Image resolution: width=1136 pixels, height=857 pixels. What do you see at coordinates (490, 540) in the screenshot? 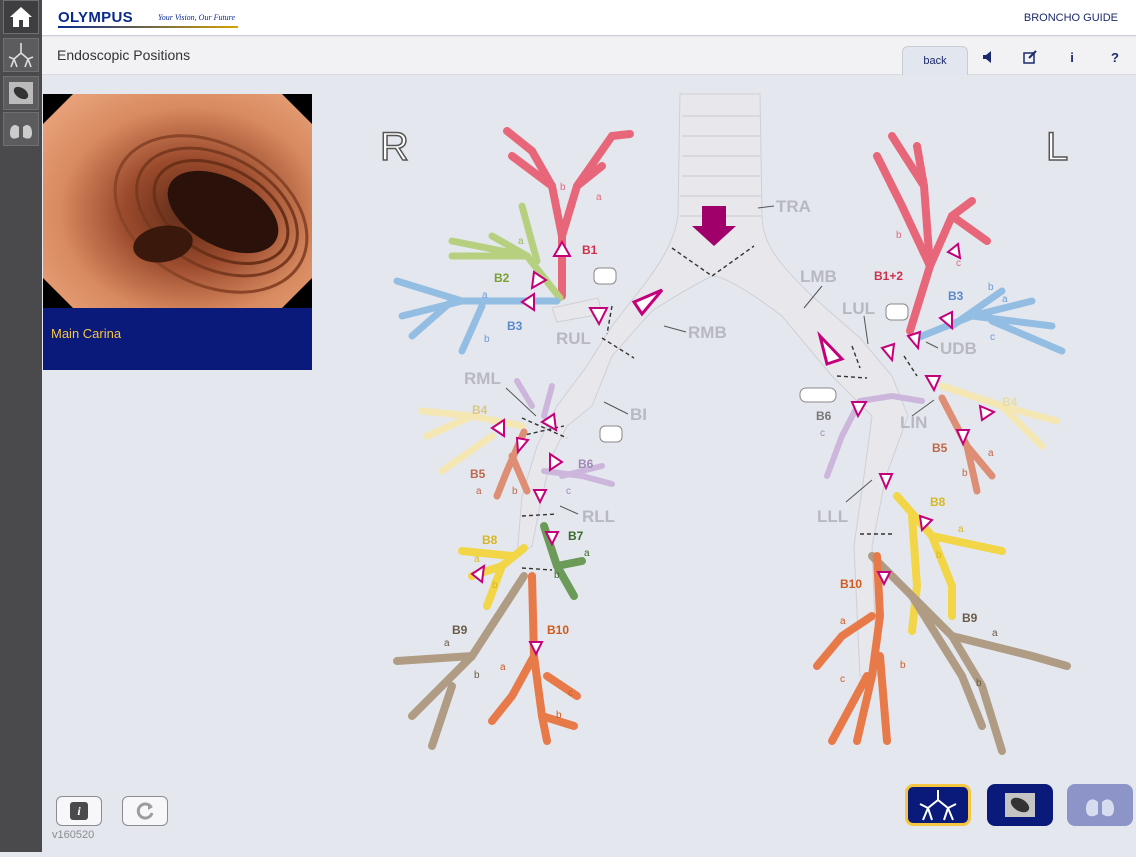
I see `label-rb8: B8` at bounding box center [490, 540].